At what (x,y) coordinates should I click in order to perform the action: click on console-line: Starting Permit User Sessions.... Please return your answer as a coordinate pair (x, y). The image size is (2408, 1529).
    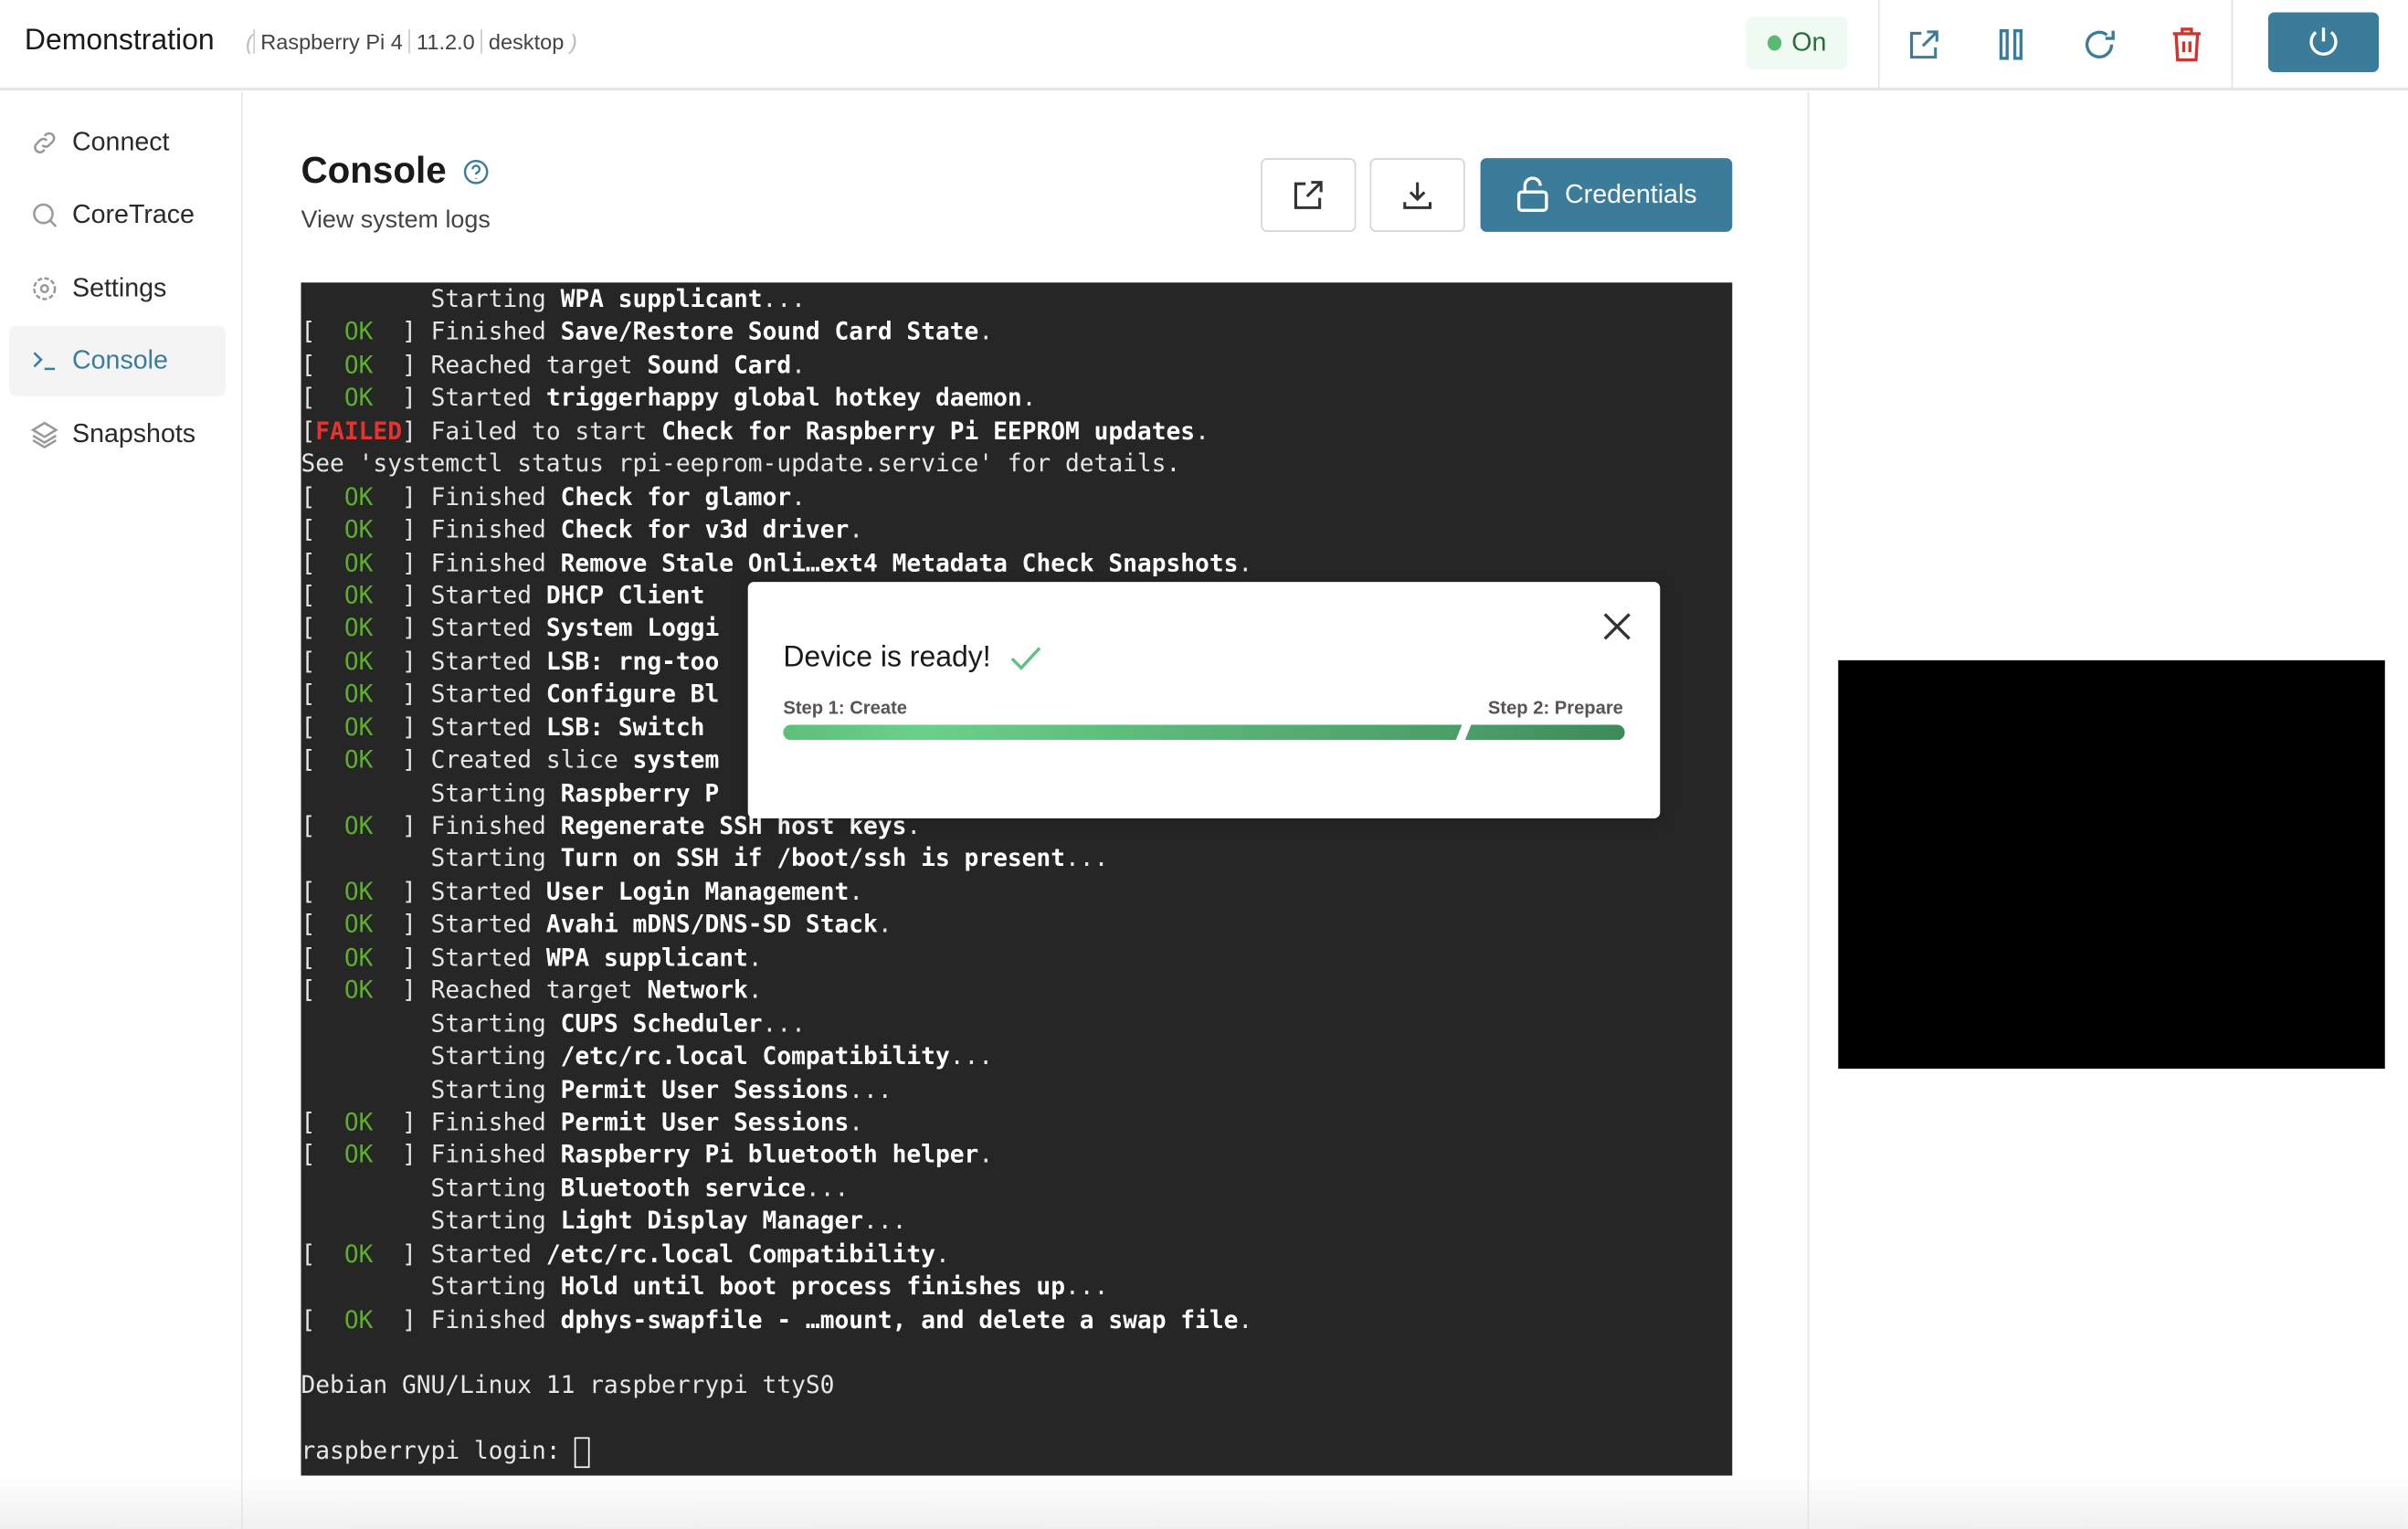
    Looking at the image, I should click on (1016, 1090).